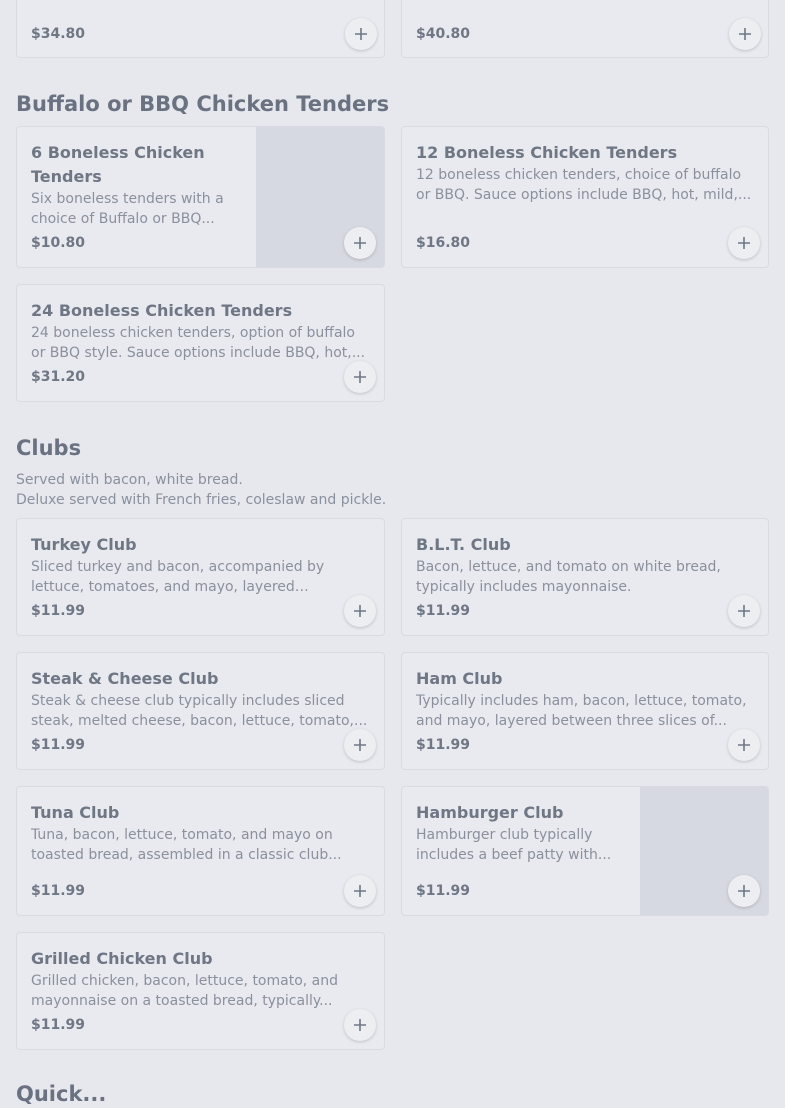 The width and height of the screenshot is (785, 1108). What do you see at coordinates (122, 958) in the screenshot?
I see `item-name: Grilled Chicken Club` at bounding box center [122, 958].